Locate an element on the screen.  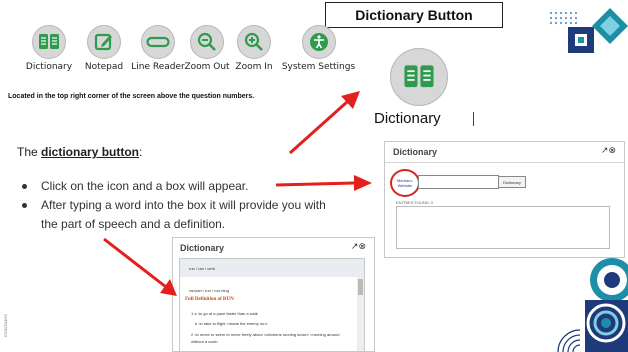
full-definition-heading: Full Definition of RUN is located at coordinates (209, 299).